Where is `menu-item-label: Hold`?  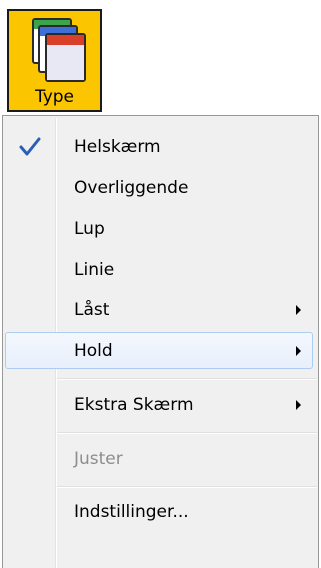
menu-item-label: Hold is located at coordinates (93, 351).